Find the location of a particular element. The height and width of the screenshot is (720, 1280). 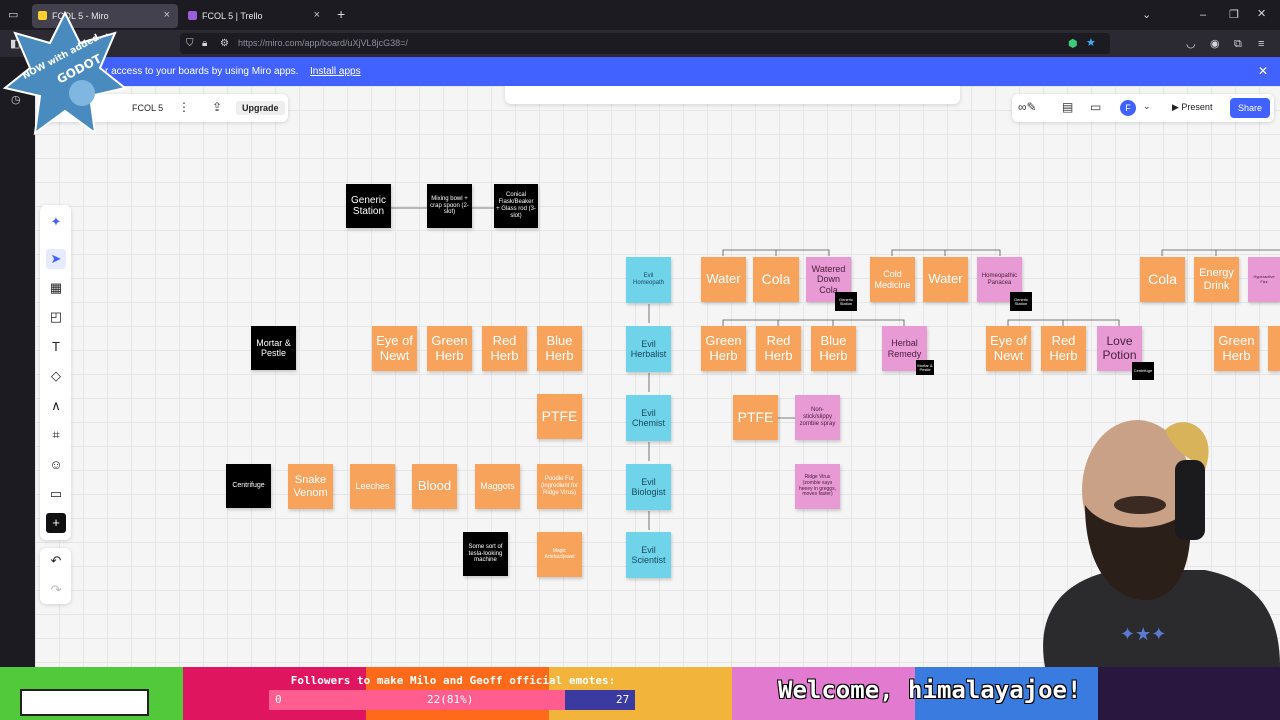

note-partial is located at coordinates (1274, 348).